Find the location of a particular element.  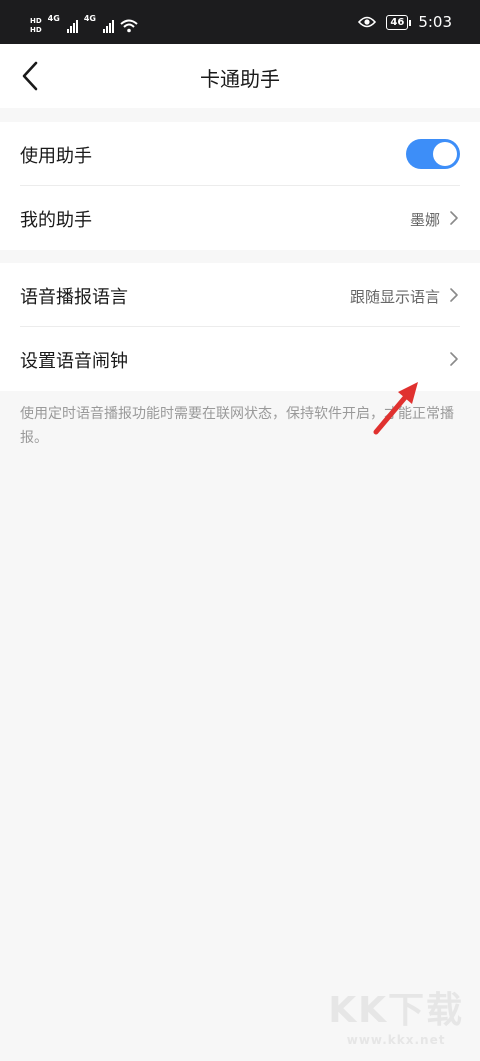

red-arrow-icon is located at coordinates (395, 408).